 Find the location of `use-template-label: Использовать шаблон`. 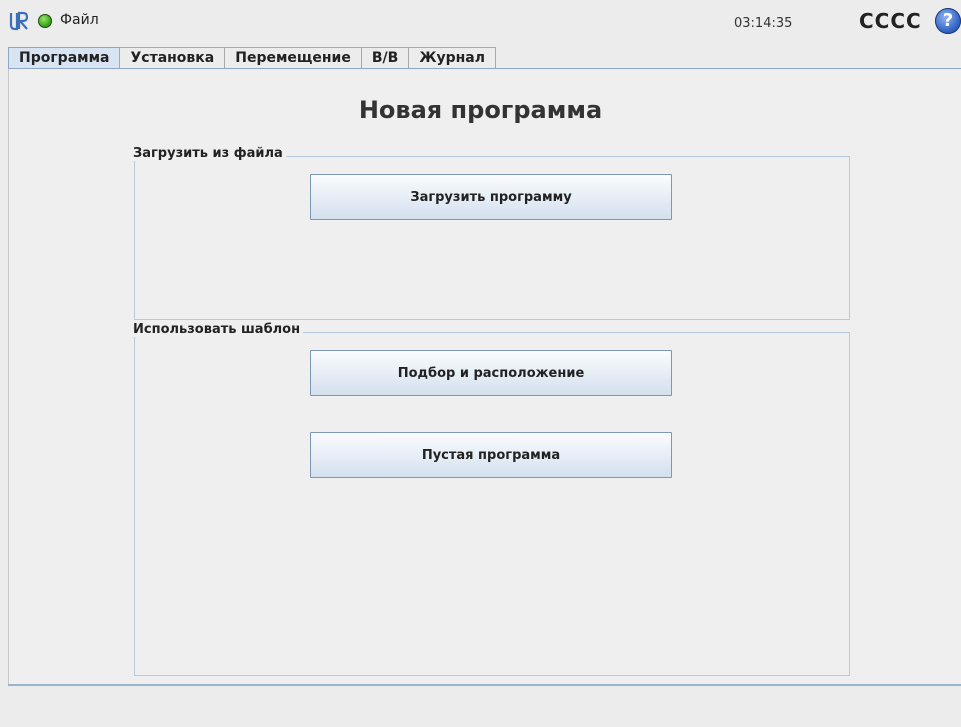

use-template-label: Использовать шаблон is located at coordinates (217, 329).